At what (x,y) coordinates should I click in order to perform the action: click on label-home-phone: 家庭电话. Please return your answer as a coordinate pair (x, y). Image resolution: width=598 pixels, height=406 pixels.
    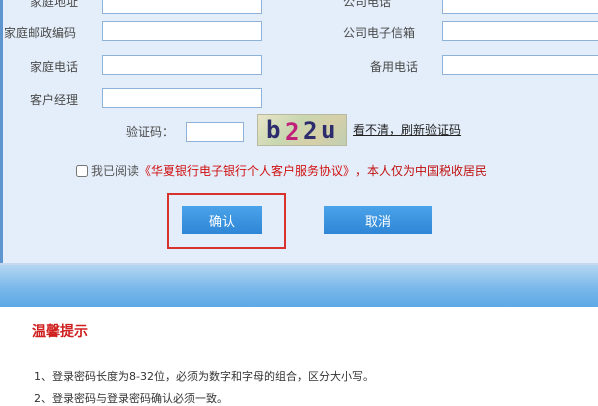
    Looking at the image, I should click on (54, 67).